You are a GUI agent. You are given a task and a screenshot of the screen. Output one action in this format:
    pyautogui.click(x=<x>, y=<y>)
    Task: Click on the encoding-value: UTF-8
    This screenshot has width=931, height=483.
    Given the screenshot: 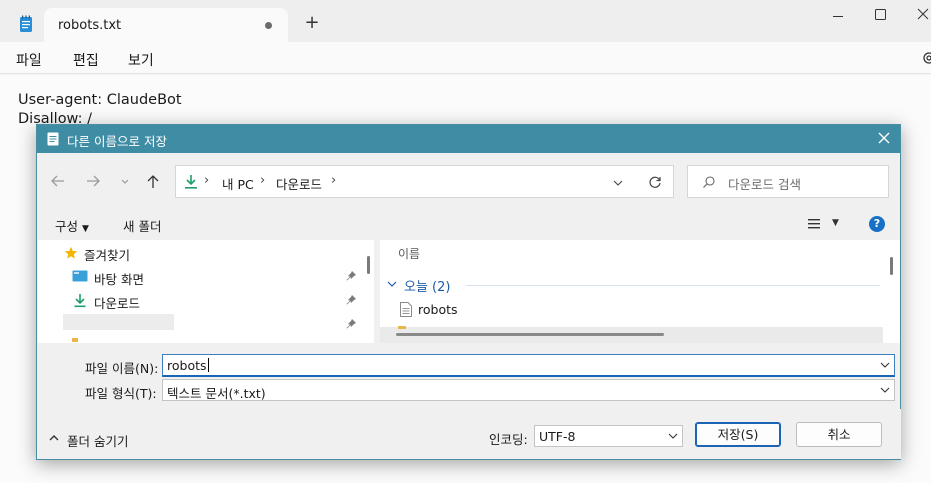 What is the action you would take?
    pyautogui.click(x=557, y=436)
    